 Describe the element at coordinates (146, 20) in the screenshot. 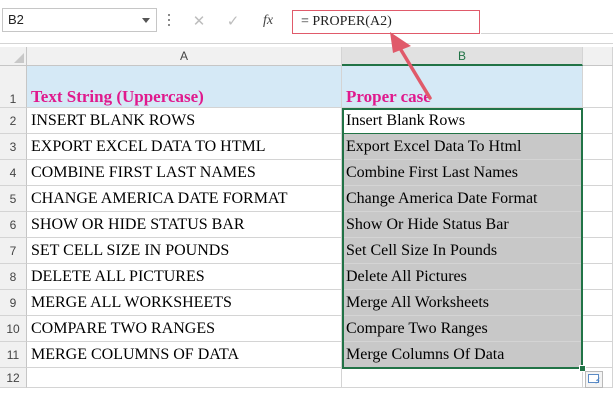

I see `chevron-down-icon` at that location.